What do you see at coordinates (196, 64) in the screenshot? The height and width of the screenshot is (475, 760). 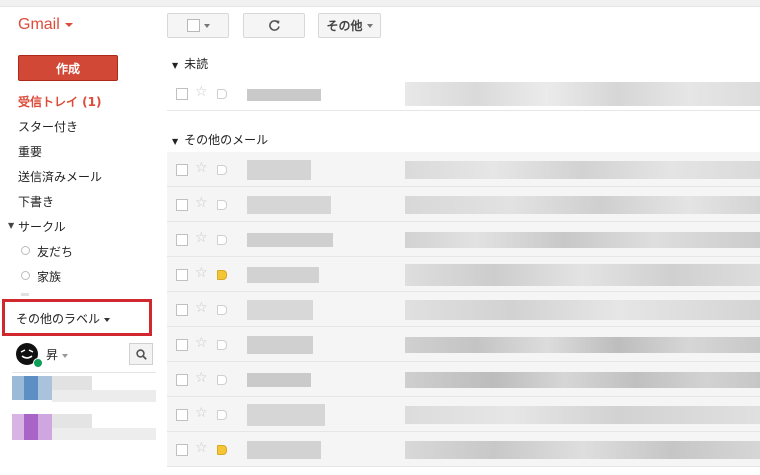 I see `section-title: 未読` at bounding box center [196, 64].